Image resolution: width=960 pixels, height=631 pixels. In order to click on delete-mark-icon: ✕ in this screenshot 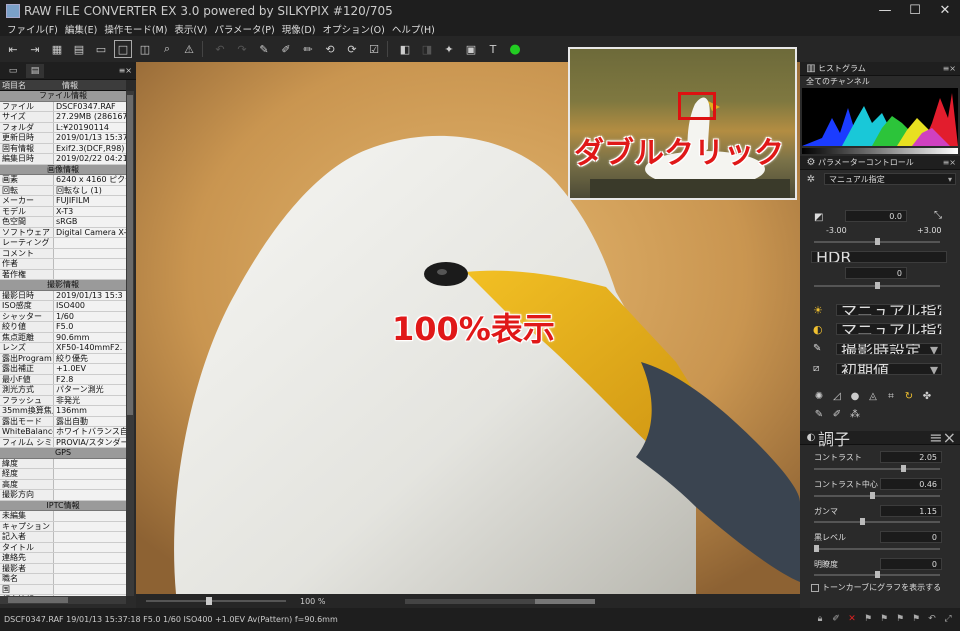, I will do `click(852, 619)`.